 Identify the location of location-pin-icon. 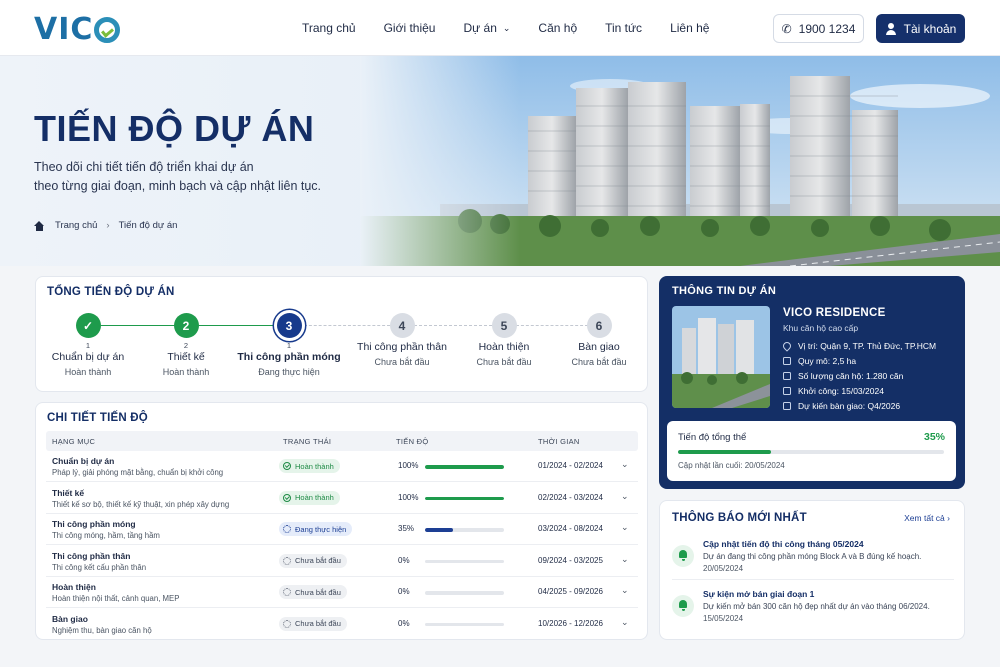
(787, 346).